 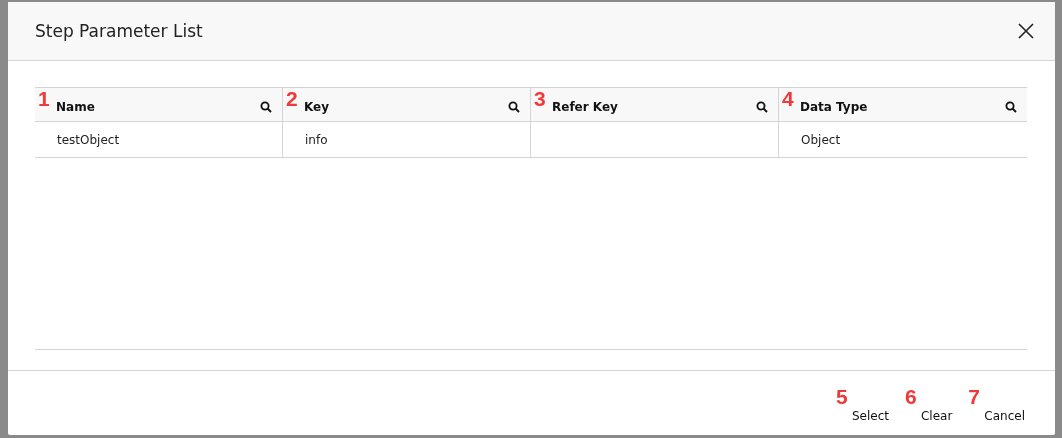 What do you see at coordinates (407, 139) in the screenshot?
I see `table-cell: info` at bounding box center [407, 139].